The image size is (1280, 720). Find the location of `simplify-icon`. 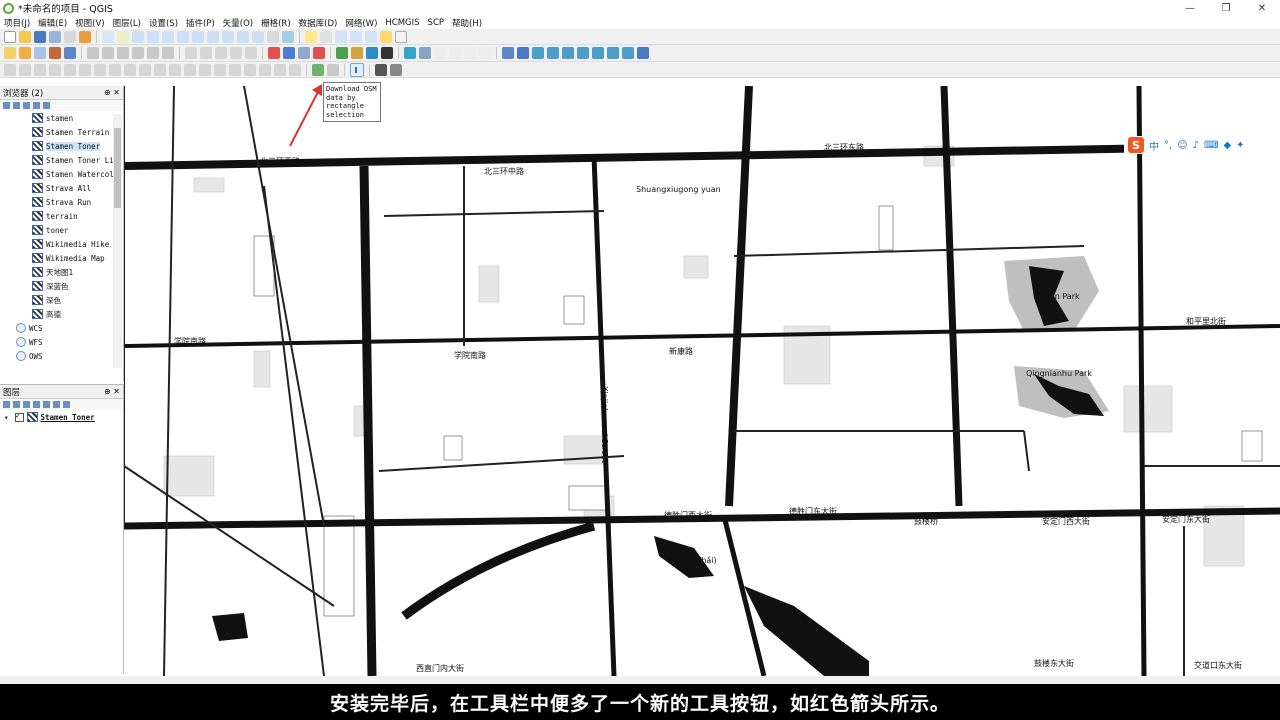

simplify-icon is located at coordinates (220, 69).